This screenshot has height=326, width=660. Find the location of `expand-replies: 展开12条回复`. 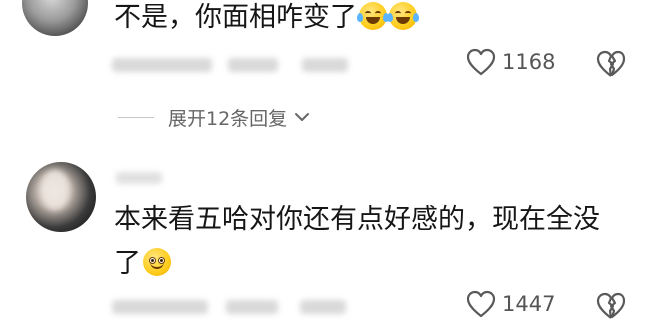

expand-replies: 展开12条回复 is located at coordinates (214, 117).